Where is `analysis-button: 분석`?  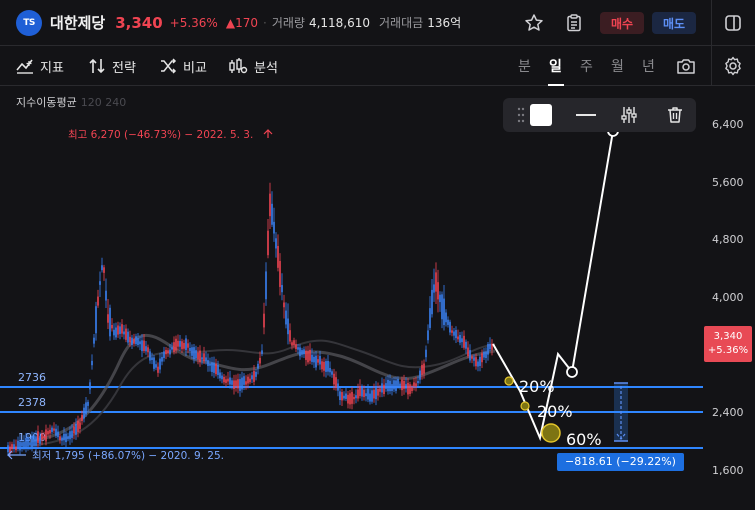
analysis-button: 분석 is located at coordinates (253, 66).